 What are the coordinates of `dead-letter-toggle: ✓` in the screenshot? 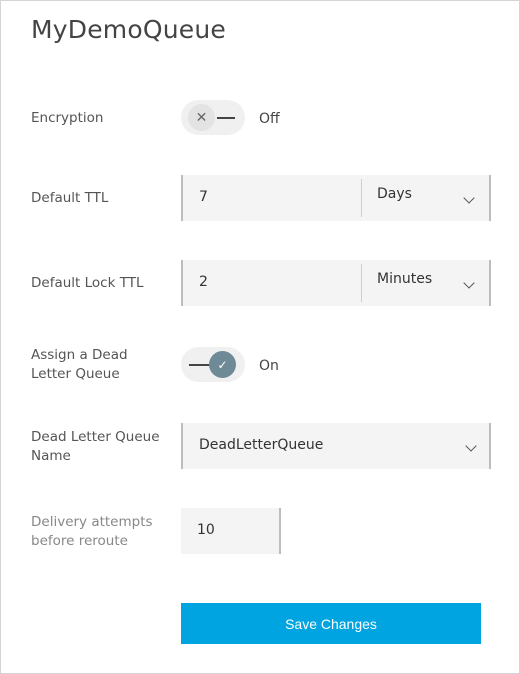 It's located at (213, 364).